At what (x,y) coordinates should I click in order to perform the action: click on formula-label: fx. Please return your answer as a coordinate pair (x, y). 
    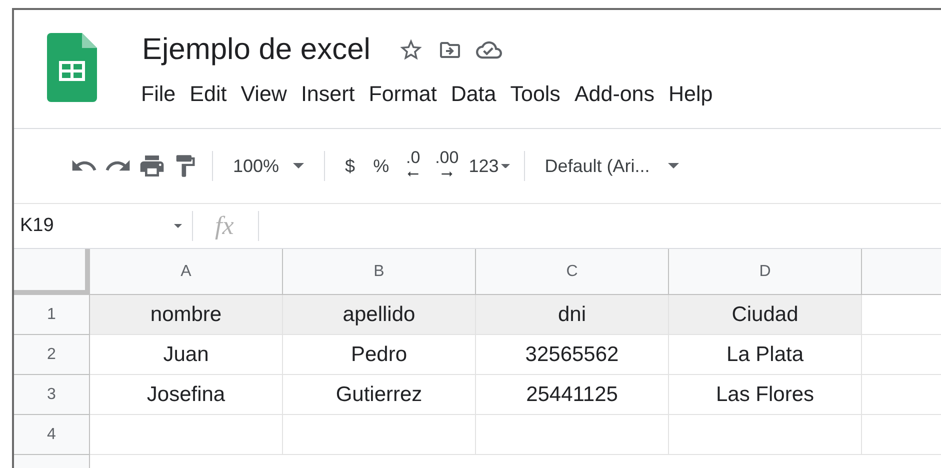
    Looking at the image, I should click on (224, 226).